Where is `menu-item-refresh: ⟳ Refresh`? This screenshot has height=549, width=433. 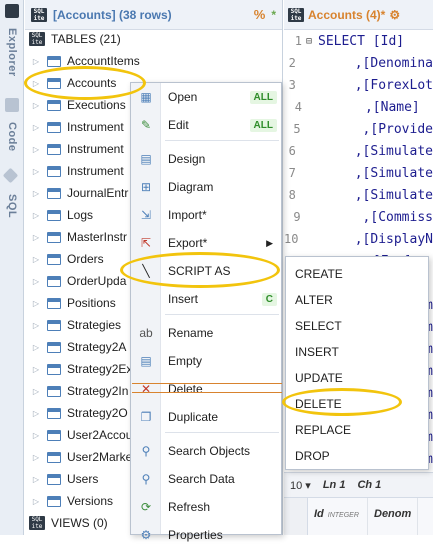 menu-item-refresh: ⟳ Refresh is located at coordinates (206, 507).